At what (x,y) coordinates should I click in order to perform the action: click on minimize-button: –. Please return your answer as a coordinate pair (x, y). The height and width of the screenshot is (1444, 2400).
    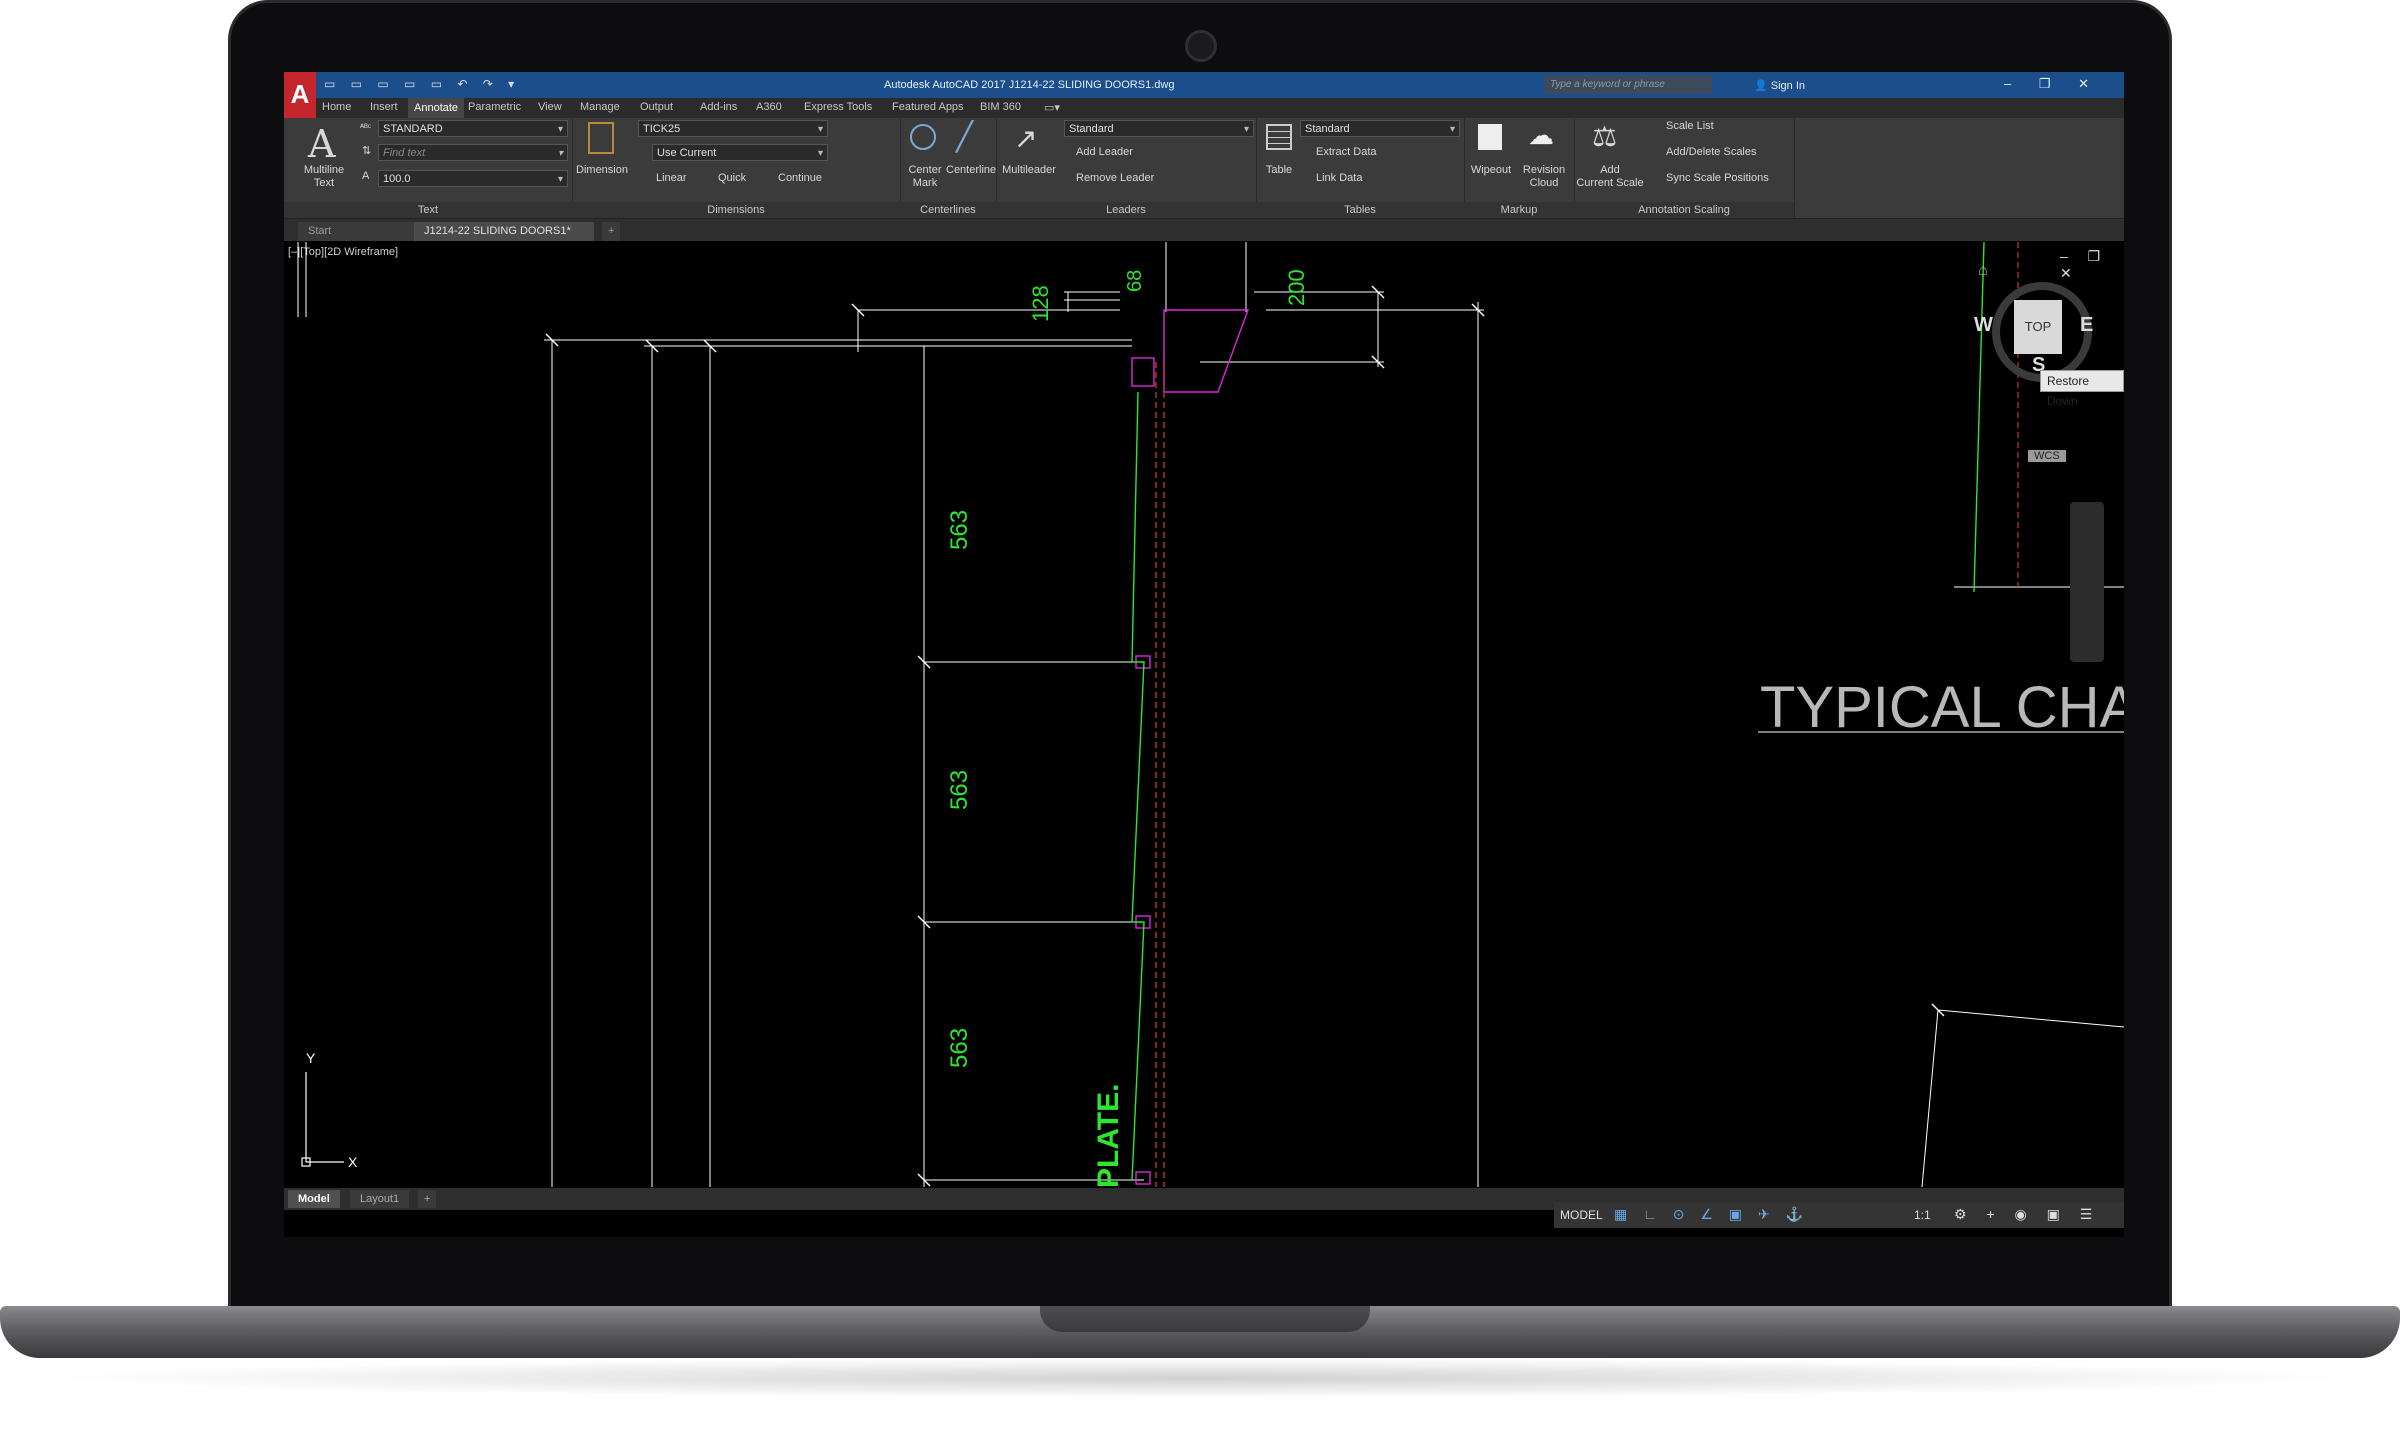
    Looking at the image, I should click on (2007, 83).